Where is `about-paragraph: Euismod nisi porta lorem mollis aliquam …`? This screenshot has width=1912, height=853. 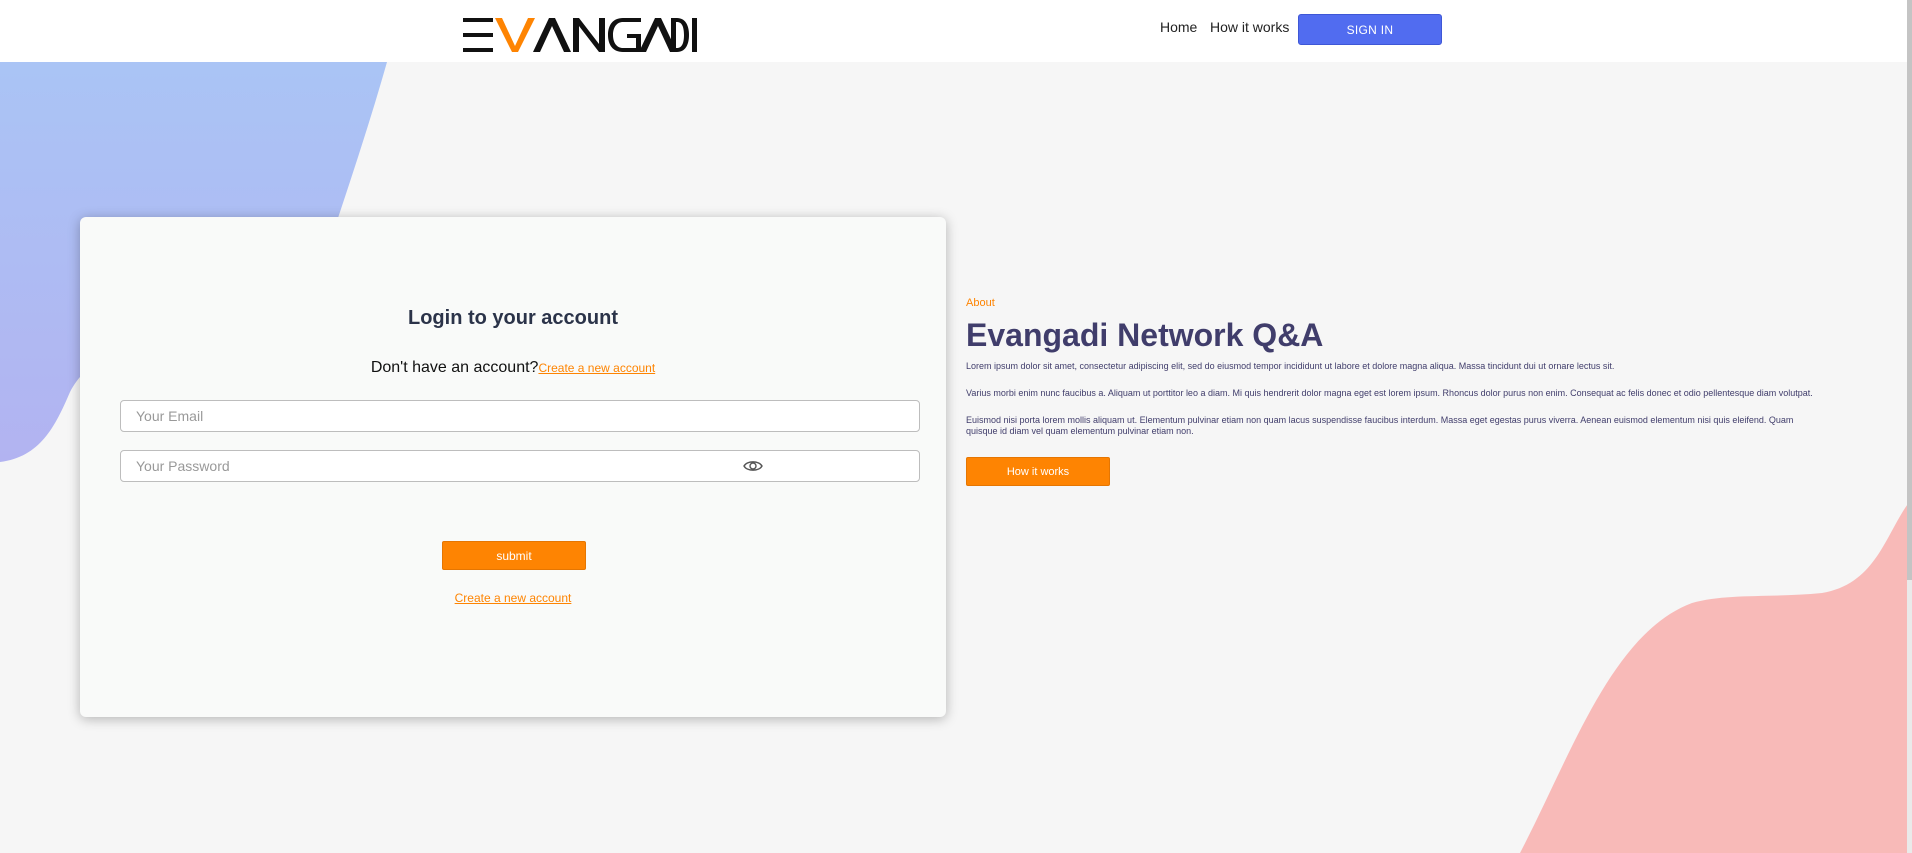 about-paragraph: Euismod nisi porta lorem mollis aliquam … is located at coordinates (1380, 425).